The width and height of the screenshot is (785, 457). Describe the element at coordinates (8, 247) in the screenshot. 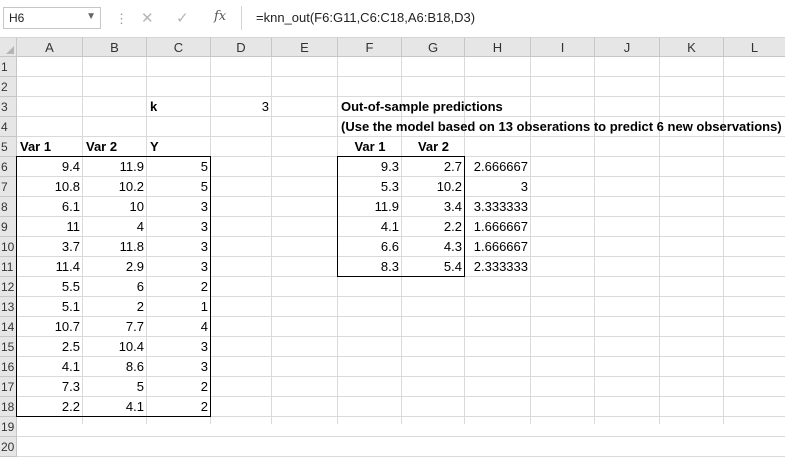

I see `row-header-10: 10` at that location.